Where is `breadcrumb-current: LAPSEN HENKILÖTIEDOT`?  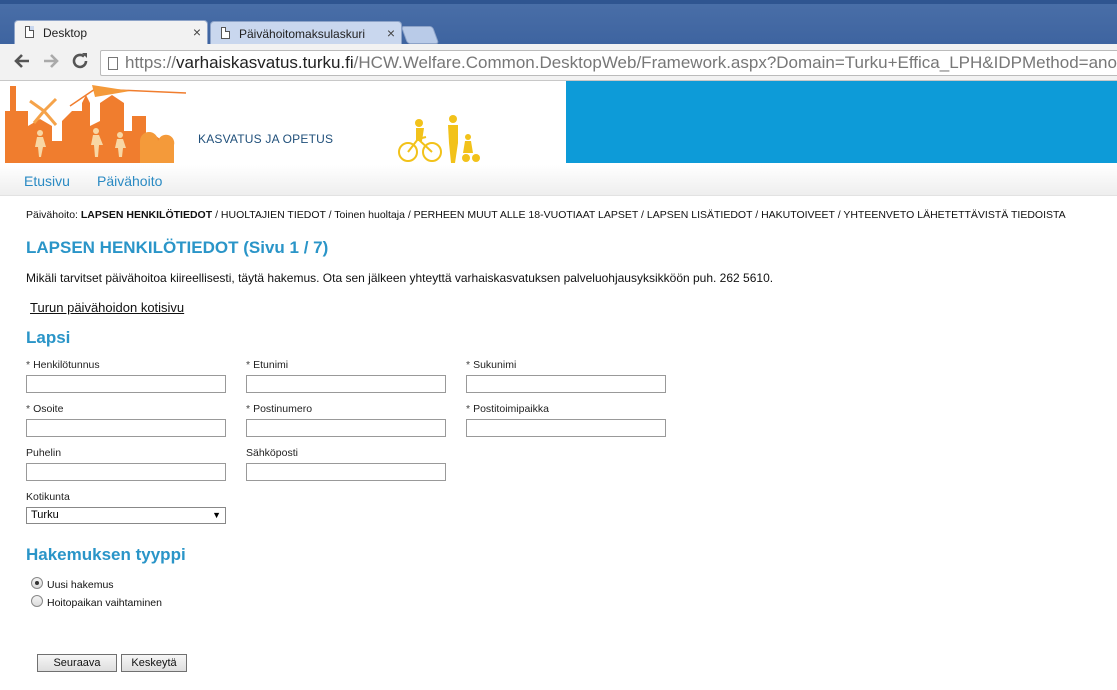
breadcrumb-current: LAPSEN HENKILÖTIEDOT is located at coordinates (146, 215).